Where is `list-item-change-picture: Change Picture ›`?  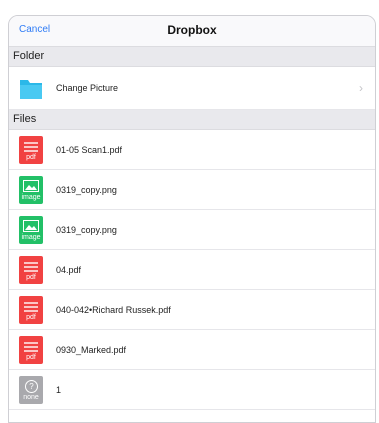
list-item-change-picture: Change Picture › is located at coordinates (192, 88).